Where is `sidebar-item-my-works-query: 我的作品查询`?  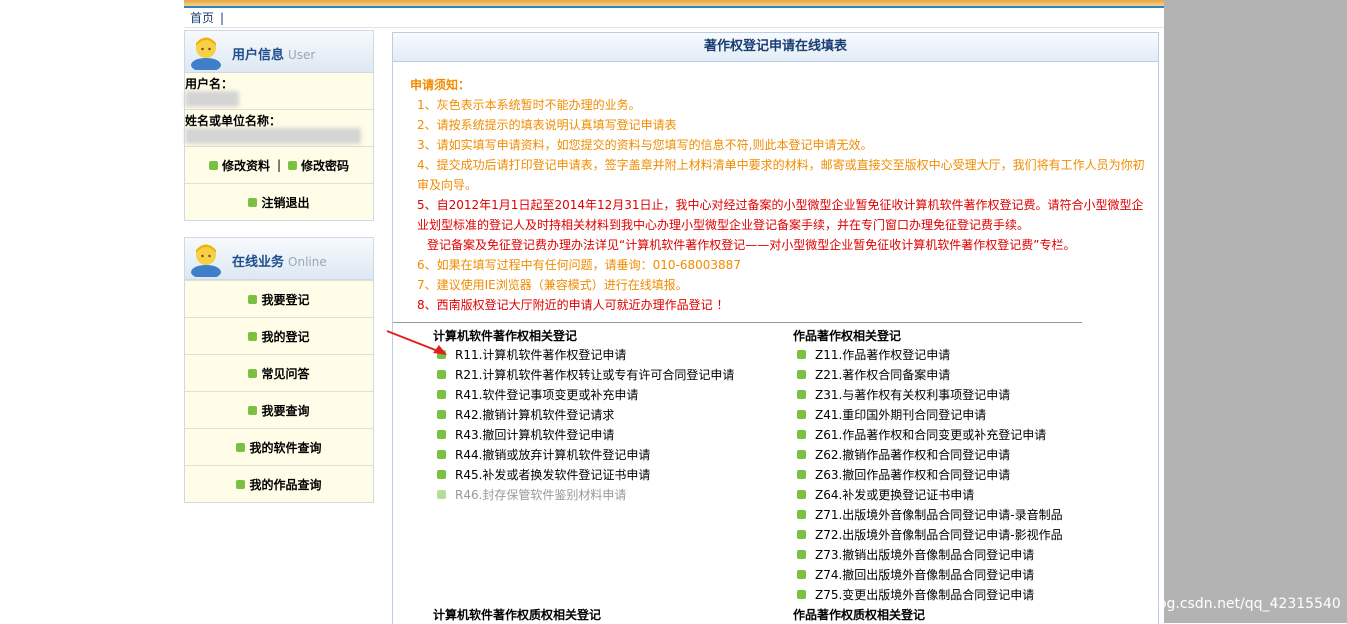
sidebar-item-my-works-query: 我的作品查询 is located at coordinates (279, 483).